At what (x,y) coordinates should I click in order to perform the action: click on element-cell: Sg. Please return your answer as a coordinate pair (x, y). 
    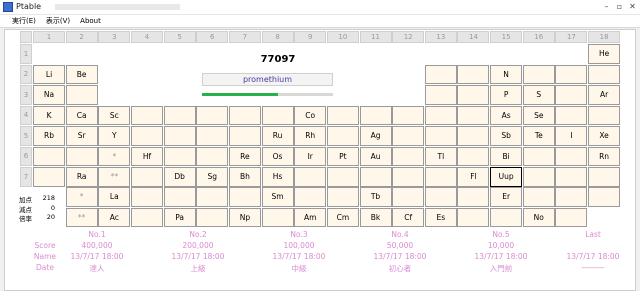
    Looking at the image, I should click on (212, 177).